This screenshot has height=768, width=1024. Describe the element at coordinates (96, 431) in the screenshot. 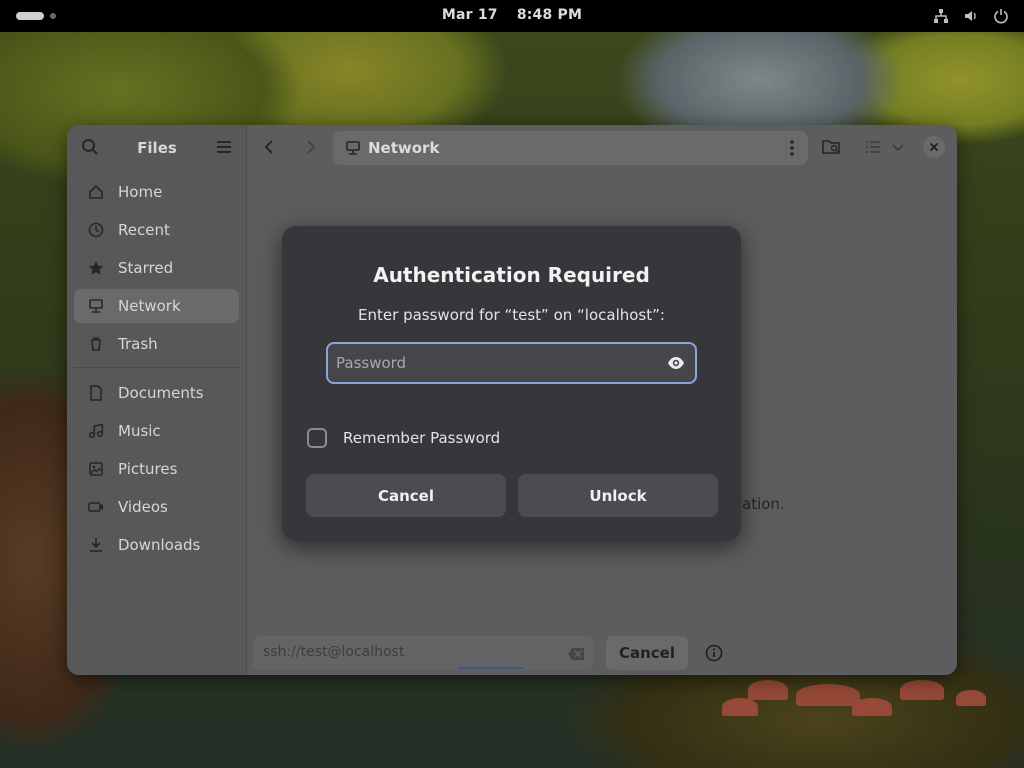

I see `music-icon` at that location.